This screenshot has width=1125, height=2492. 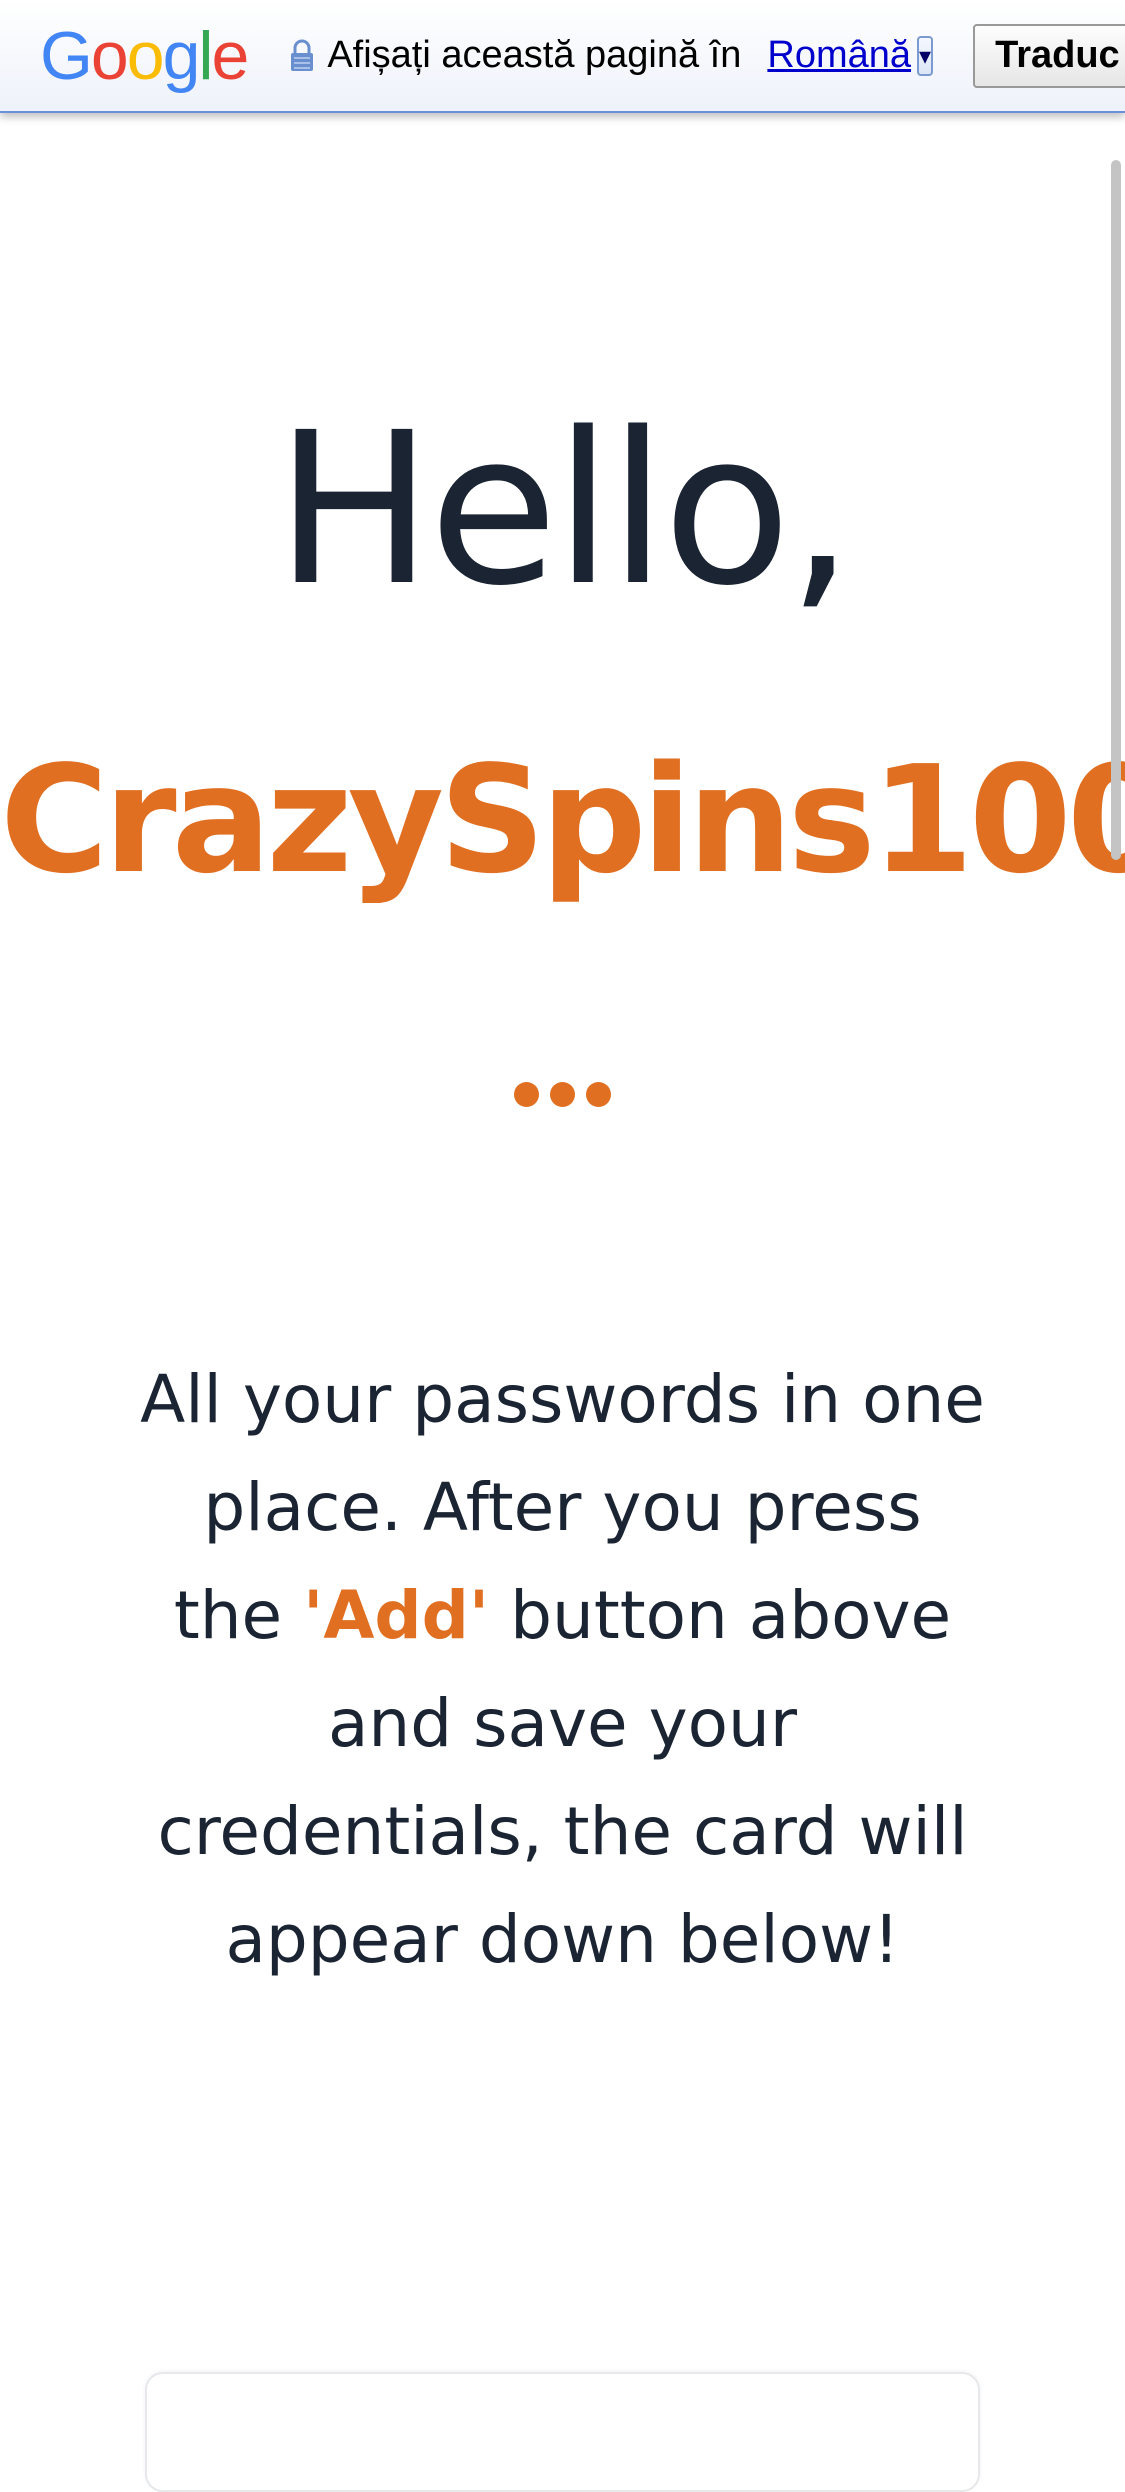 I want to click on google-logo: Google, so click(x=144, y=55).